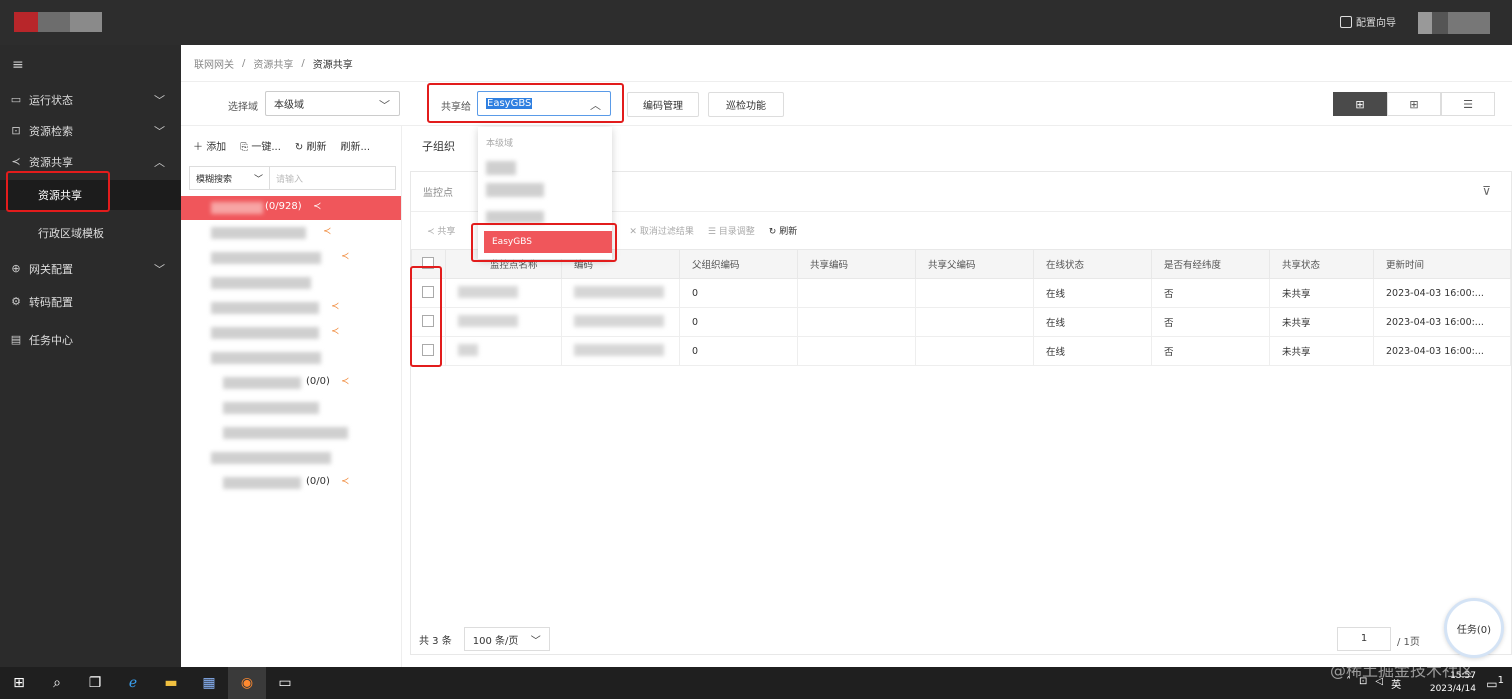 This screenshot has width=1512, height=699. What do you see at coordinates (230, 178) in the screenshot?
I see `search-mode-select: 模糊搜索 ﹀` at bounding box center [230, 178].